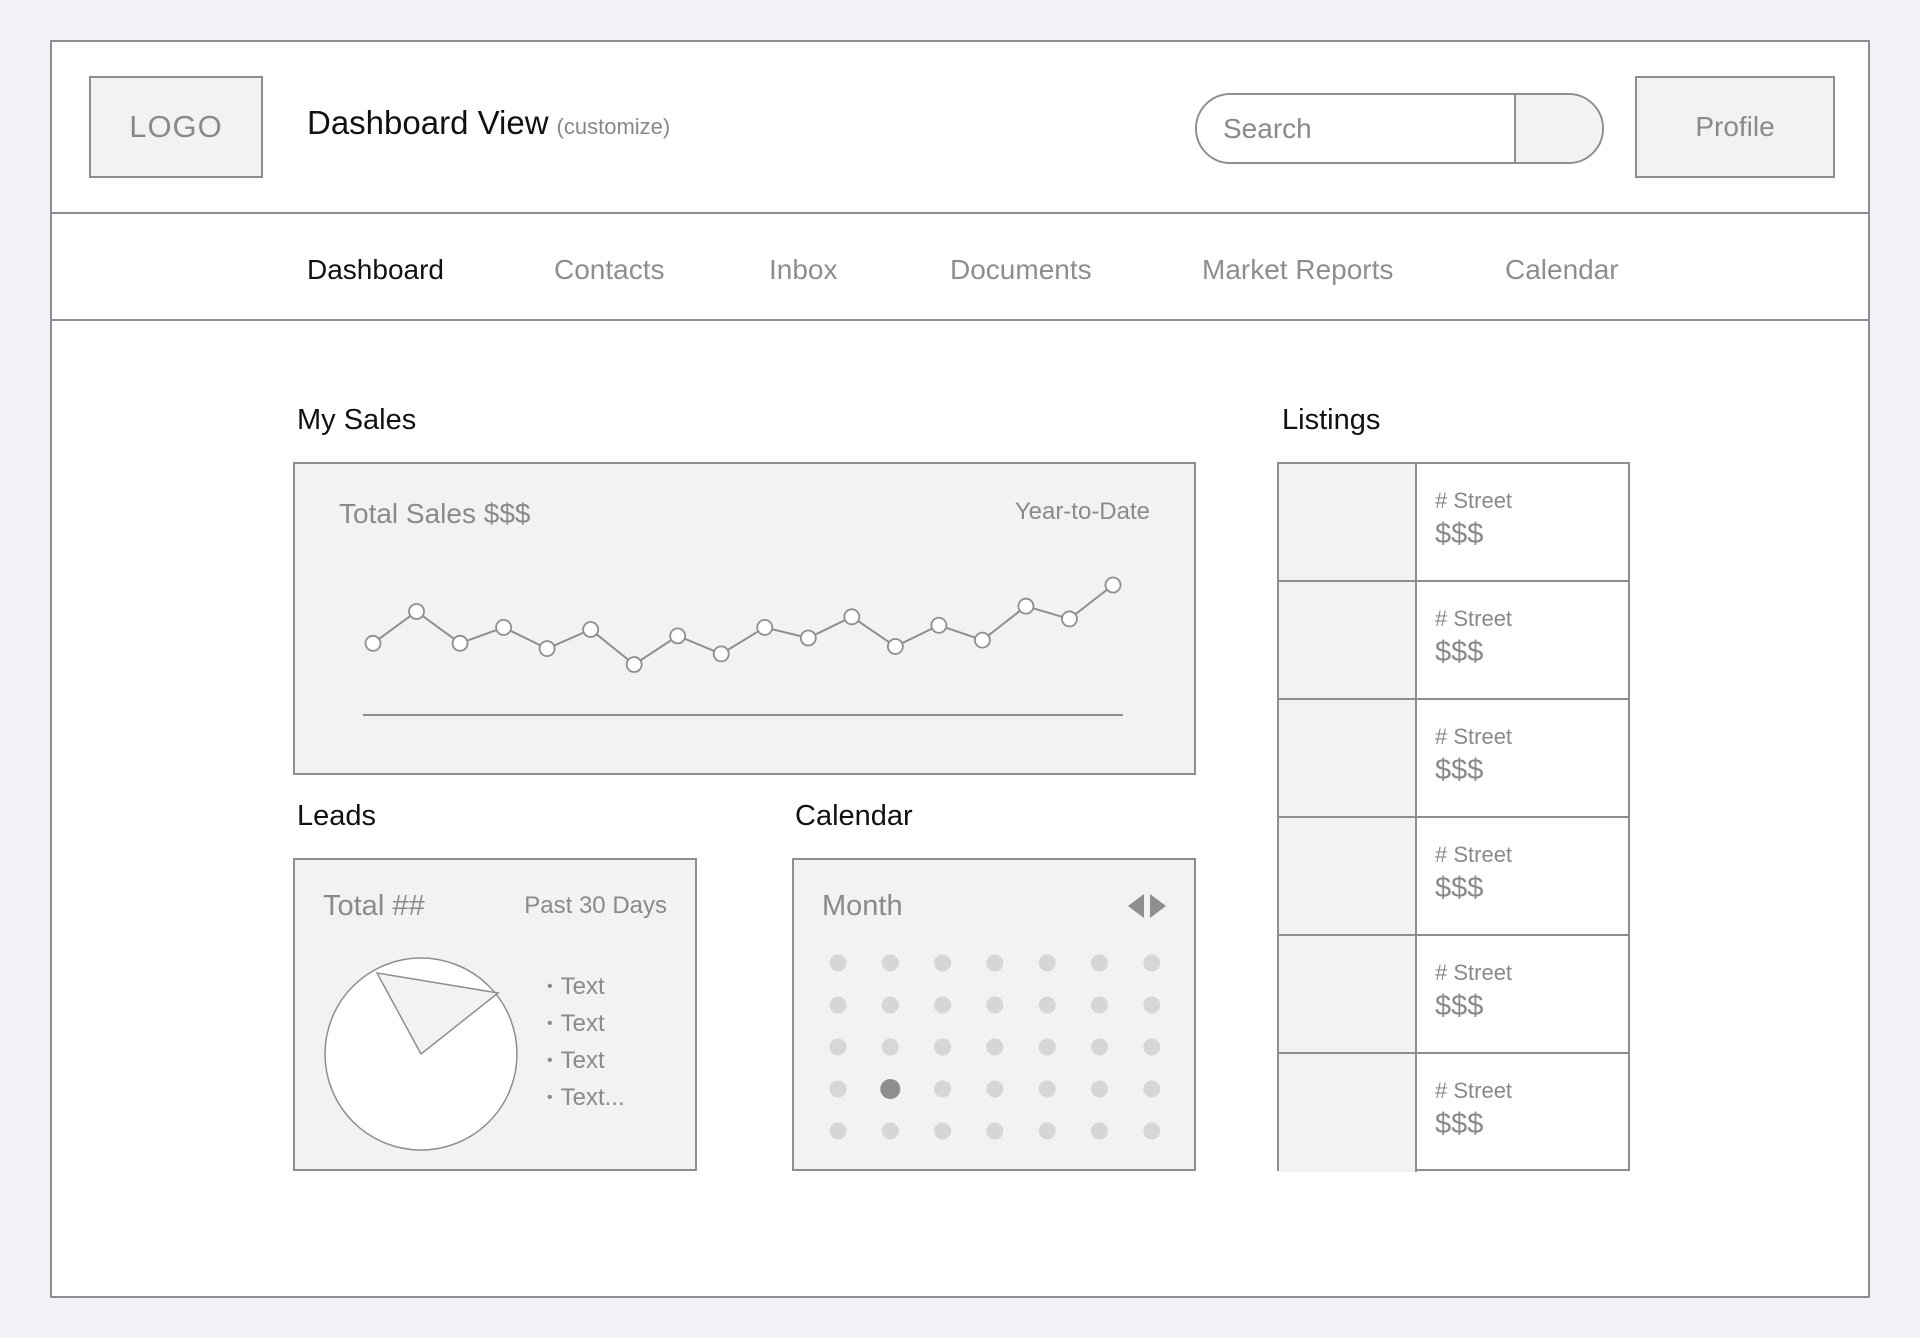 The image size is (1920, 1338). Describe the element at coordinates (375, 270) in the screenshot. I see `tab-dashboard: Dashboard` at that location.